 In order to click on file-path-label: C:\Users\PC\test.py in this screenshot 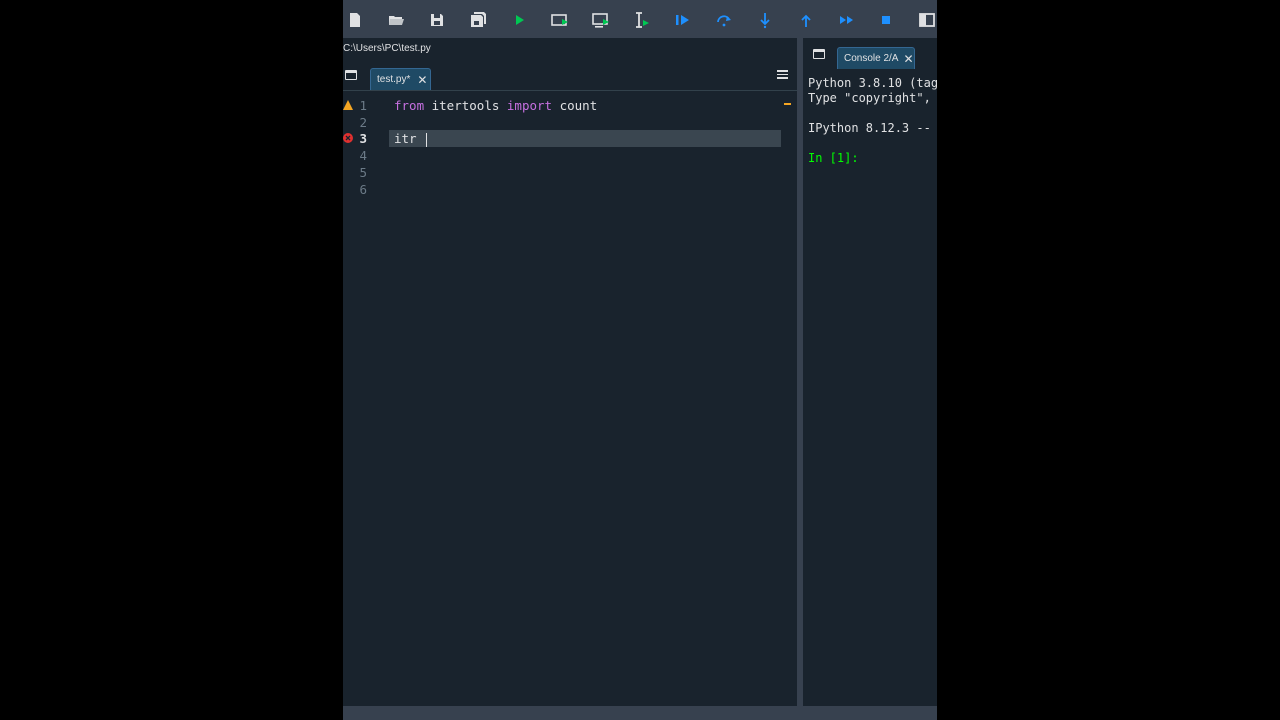, I will do `click(570, 49)`.